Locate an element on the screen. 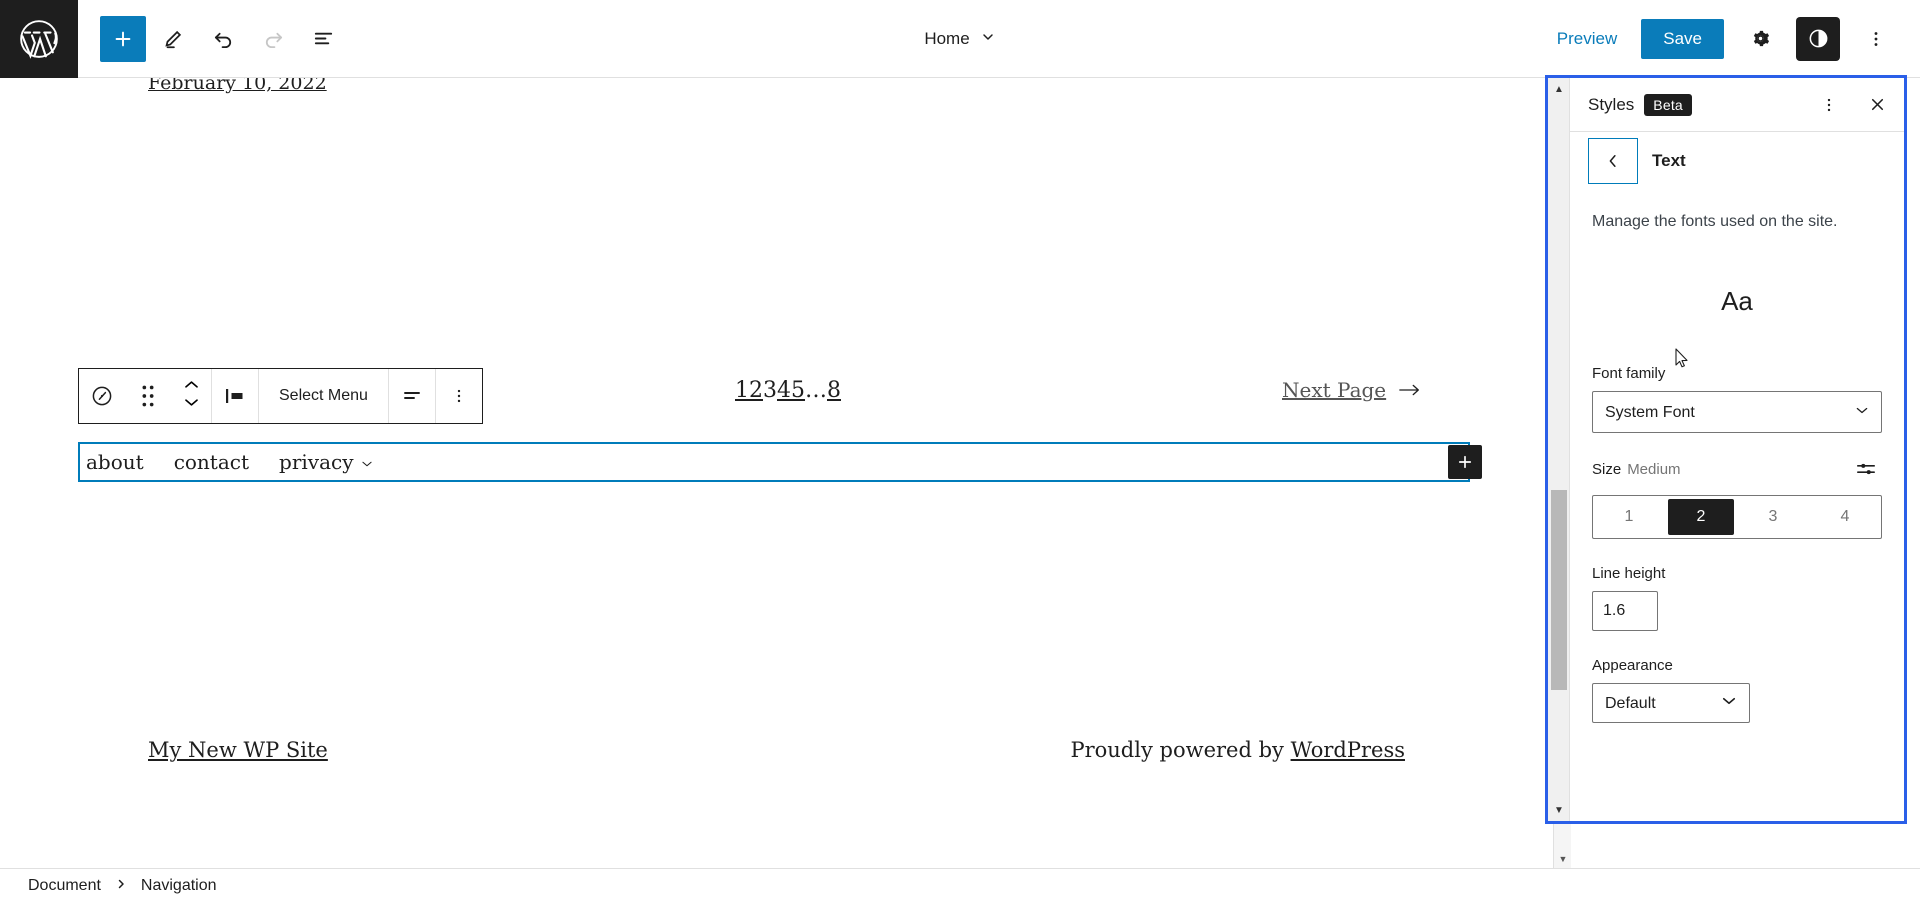 This screenshot has height=902, width=1920. pagination-page-current: 3 is located at coordinates (770, 390).